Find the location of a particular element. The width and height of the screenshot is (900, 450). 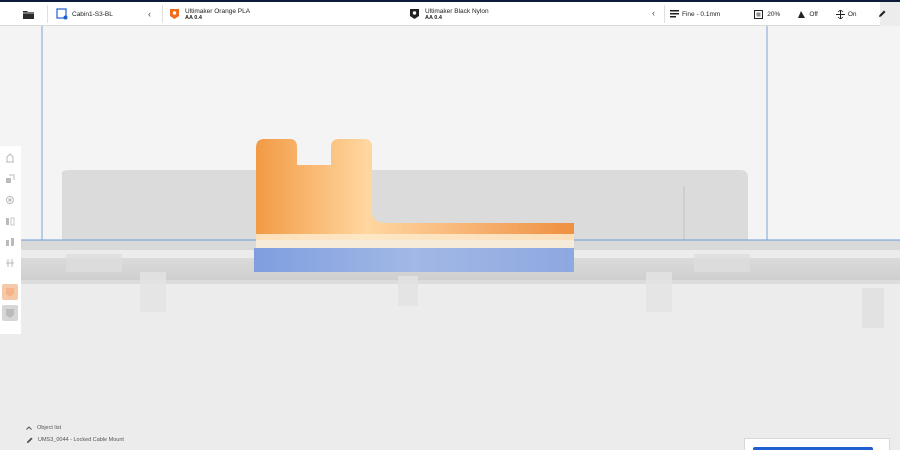

layer-height-icon is located at coordinates (674, 14).